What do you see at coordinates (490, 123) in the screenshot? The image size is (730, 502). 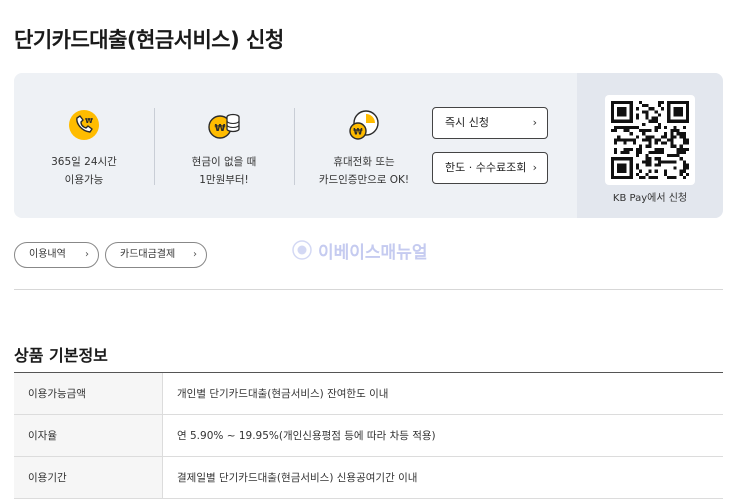 I see `apply-now-button: 즉시 신청 ›` at bounding box center [490, 123].